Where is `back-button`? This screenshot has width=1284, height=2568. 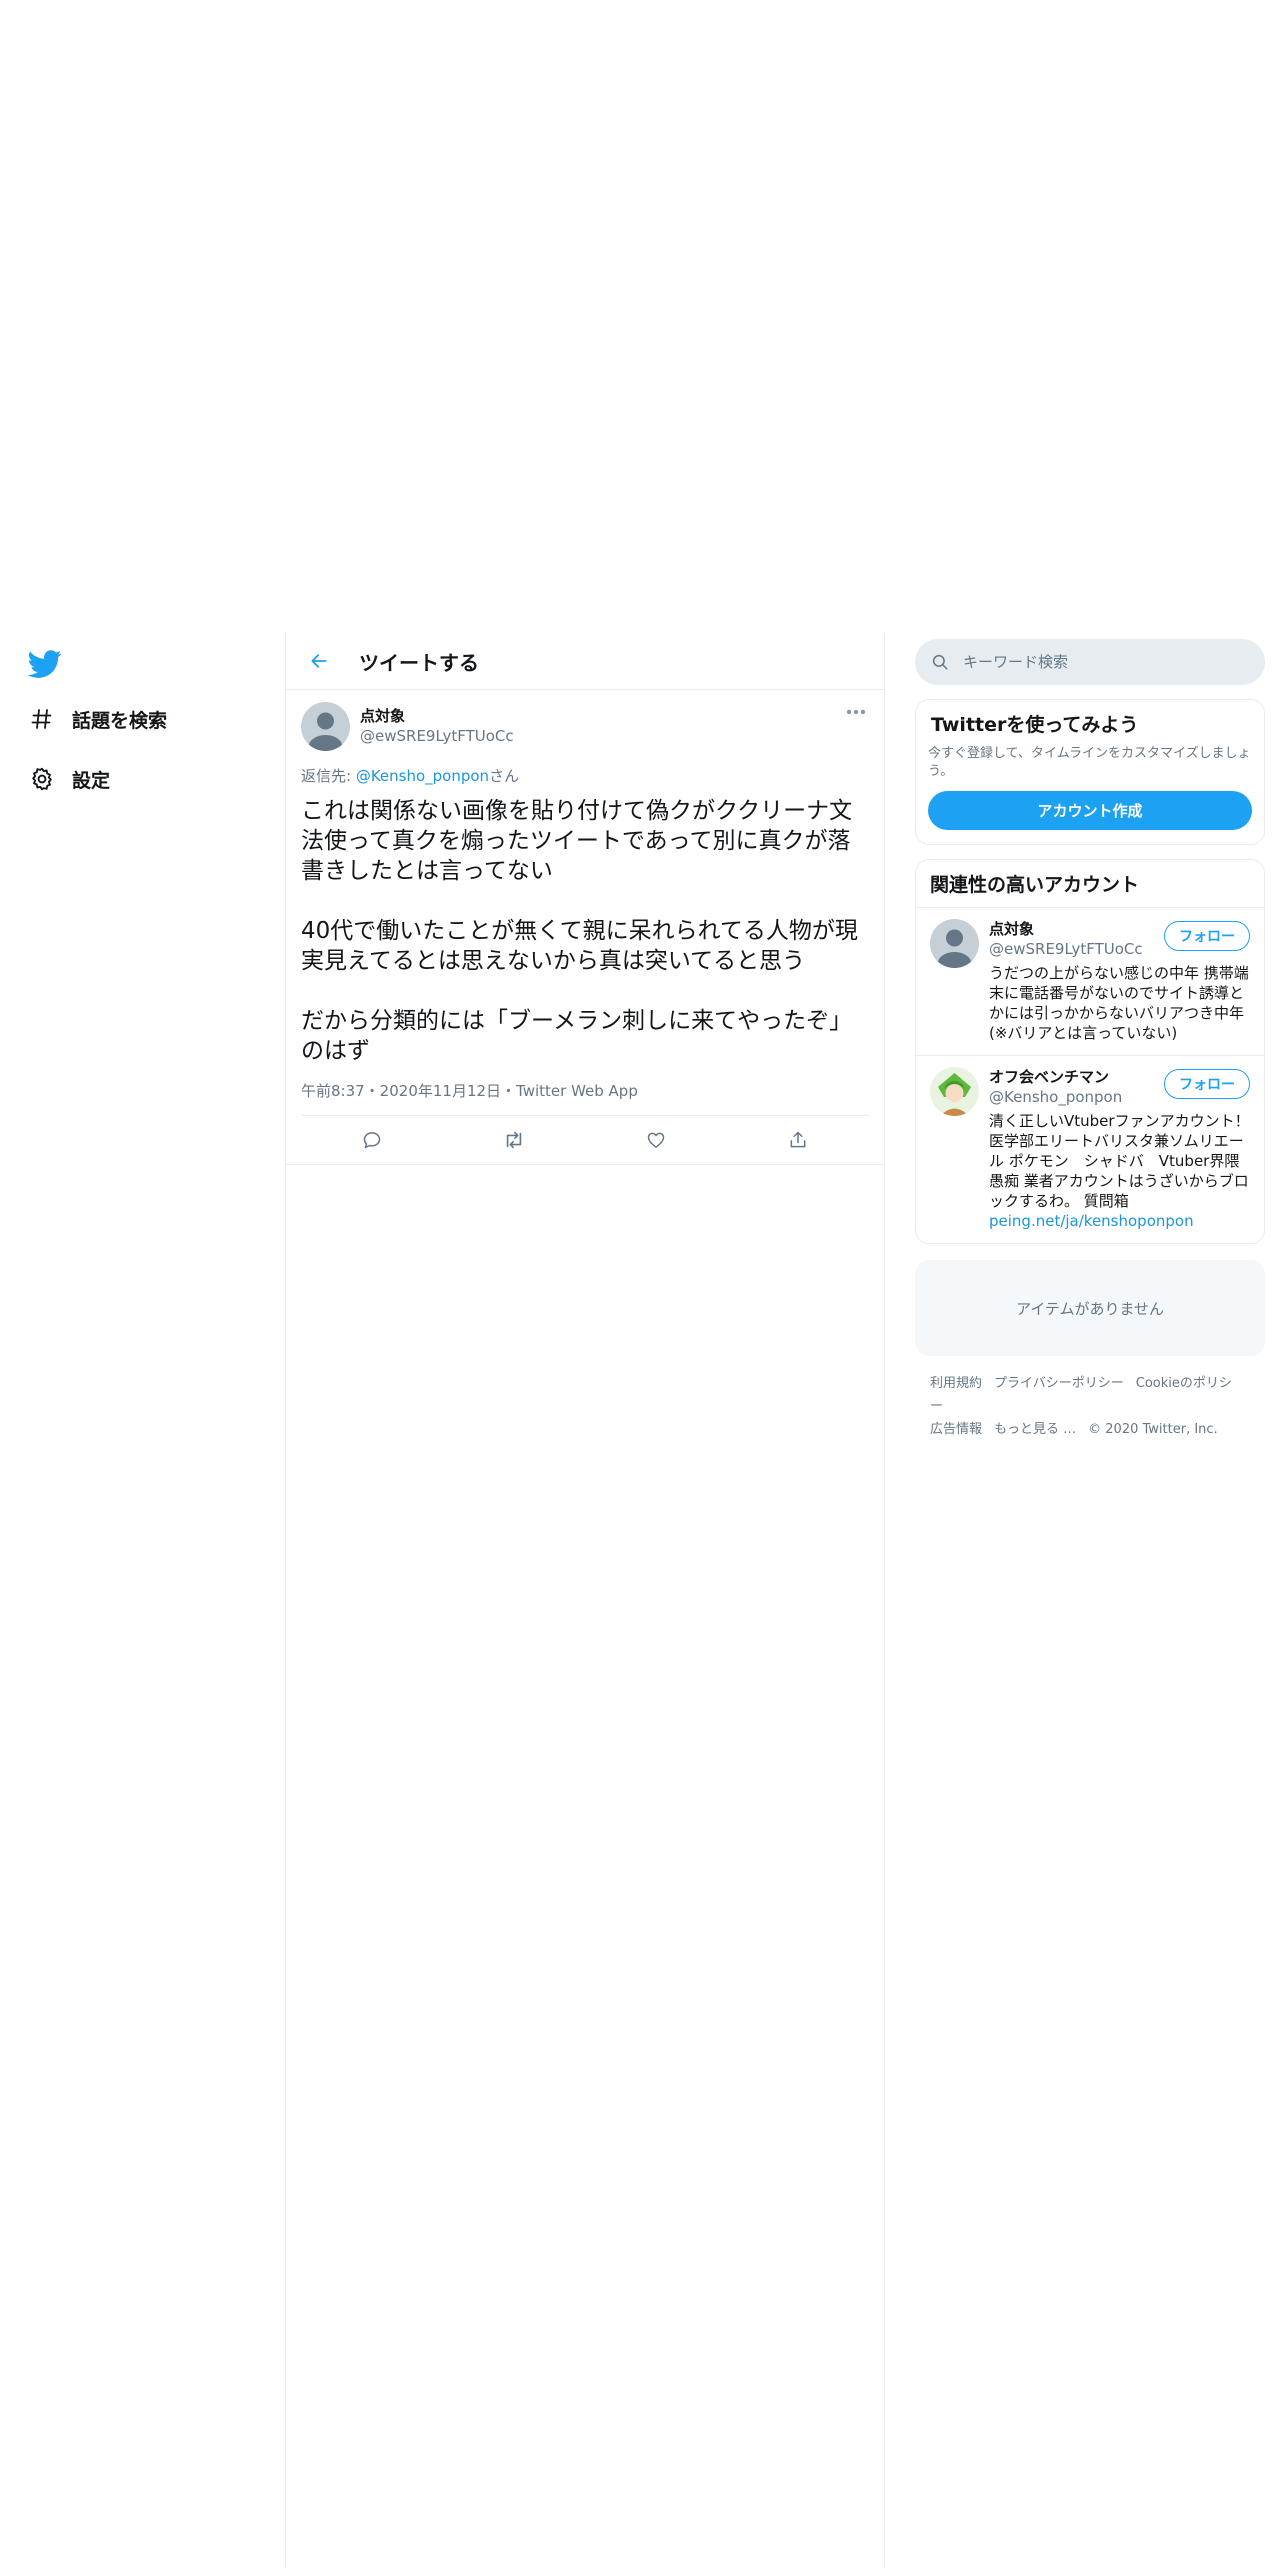 back-button is located at coordinates (319, 661).